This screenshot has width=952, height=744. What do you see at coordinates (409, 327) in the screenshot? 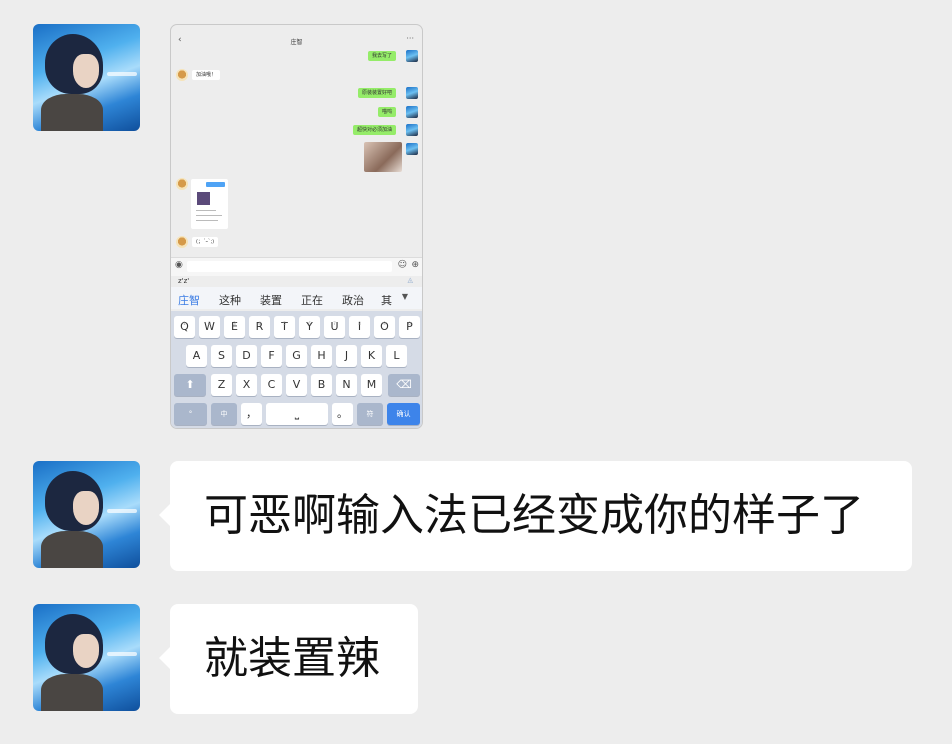
I see `key-p: 0P` at bounding box center [409, 327].